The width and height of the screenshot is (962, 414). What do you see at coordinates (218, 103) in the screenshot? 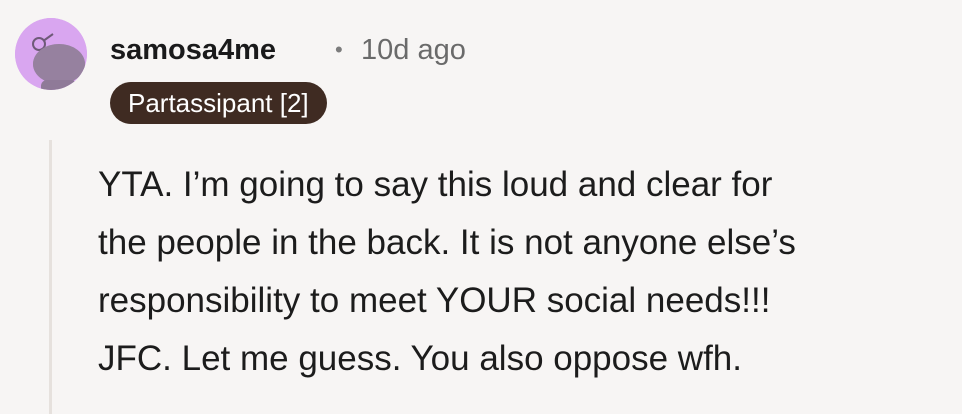
I see `user-flair-badge: Partassipant [2]` at bounding box center [218, 103].